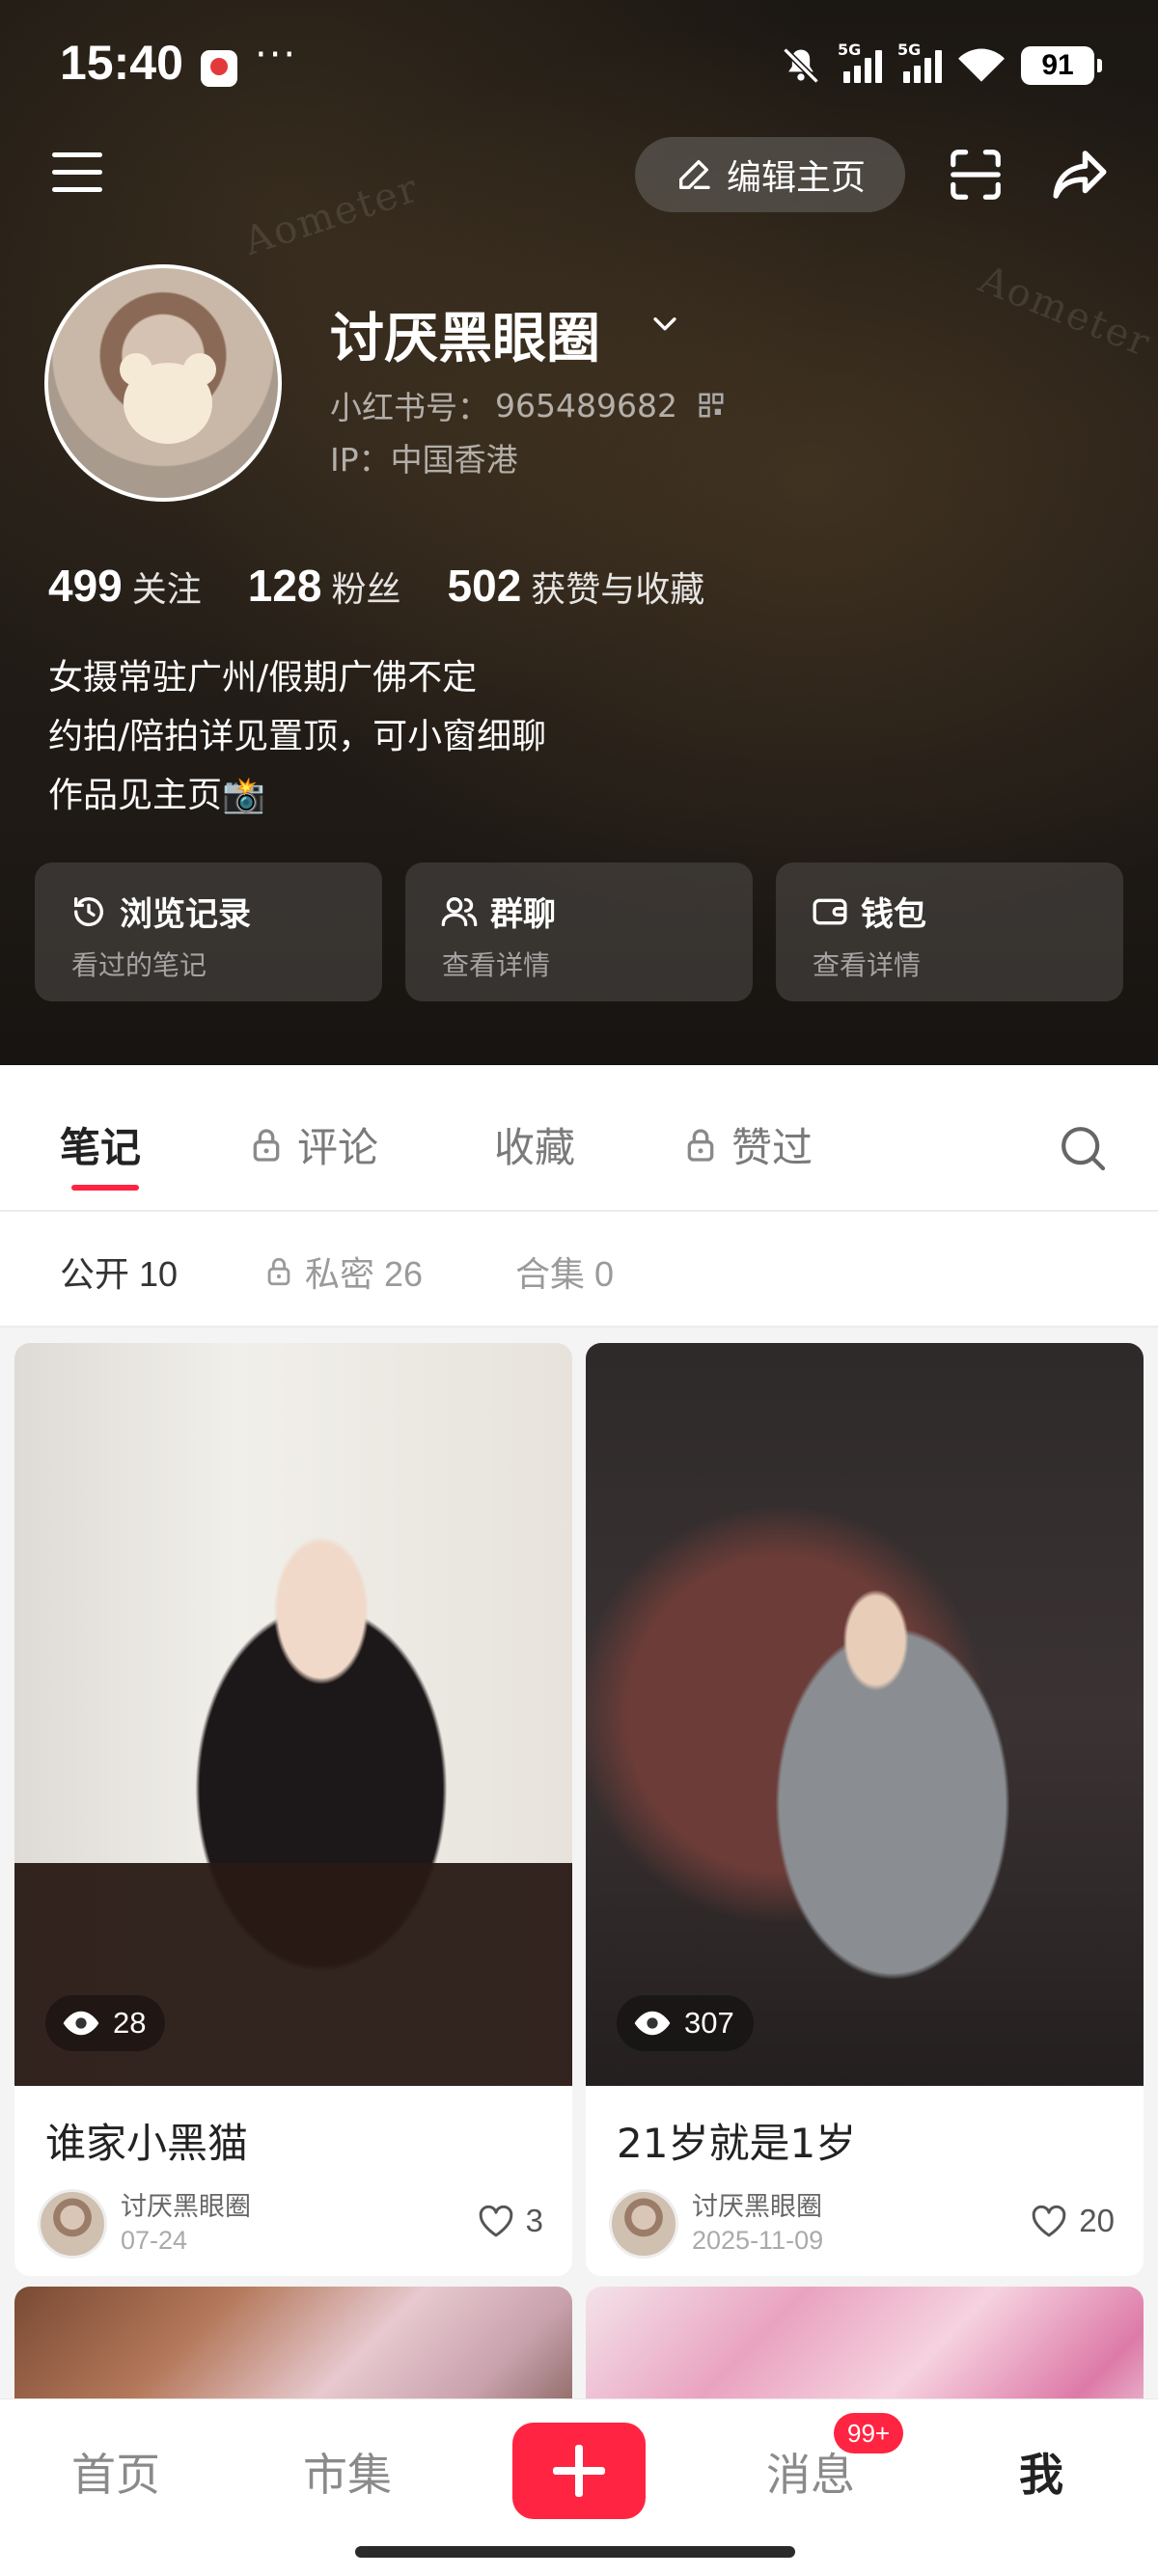  What do you see at coordinates (618, 590) in the screenshot?
I see `stat-label: 获赞与收藏` at bounding box center [618, 590].